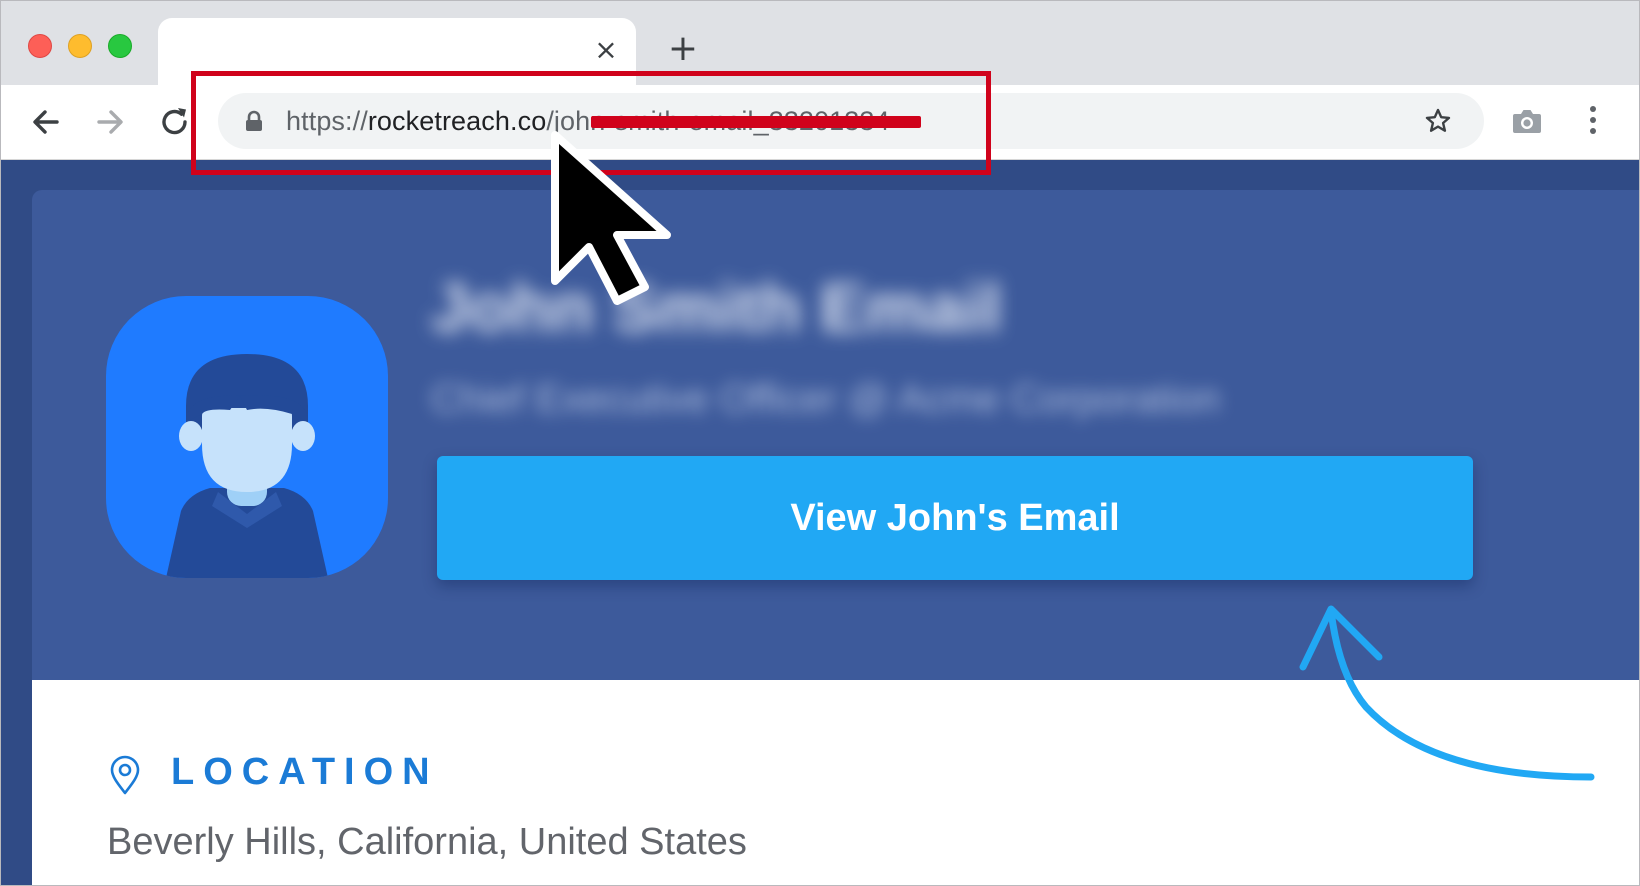 The height and width of the screenshot is (886, 1640). I want to click on close-tab-icon: ×, so click(606, 50).